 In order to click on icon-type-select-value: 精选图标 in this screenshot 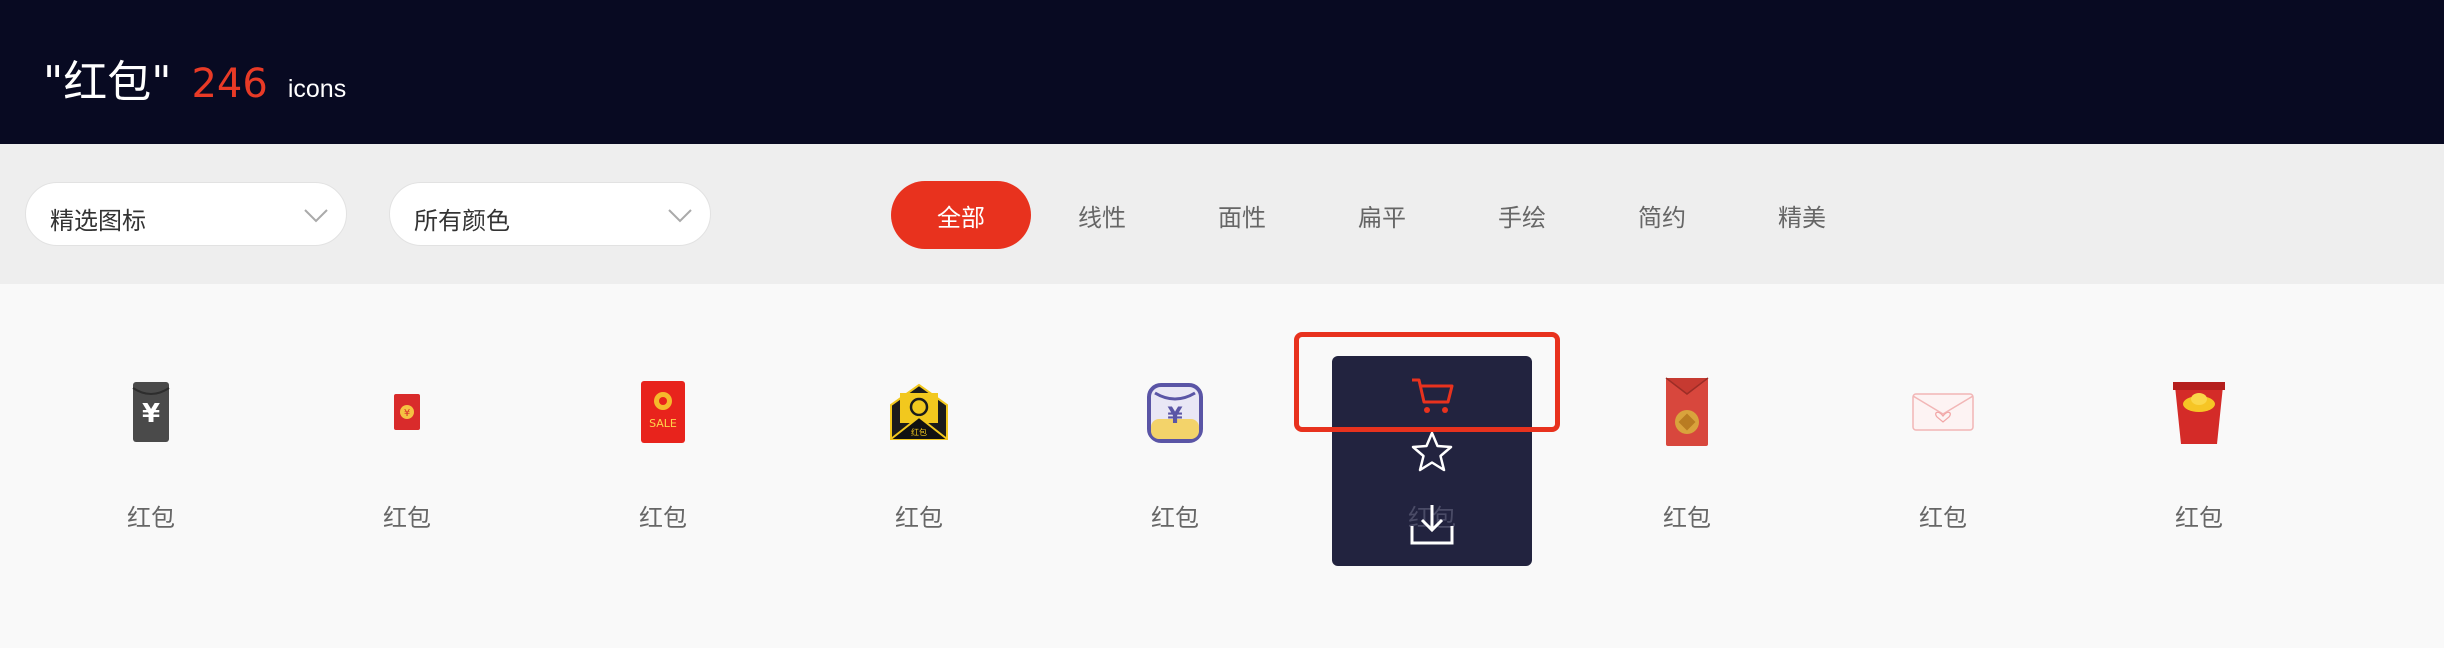, I will do `click(98, 221)`.